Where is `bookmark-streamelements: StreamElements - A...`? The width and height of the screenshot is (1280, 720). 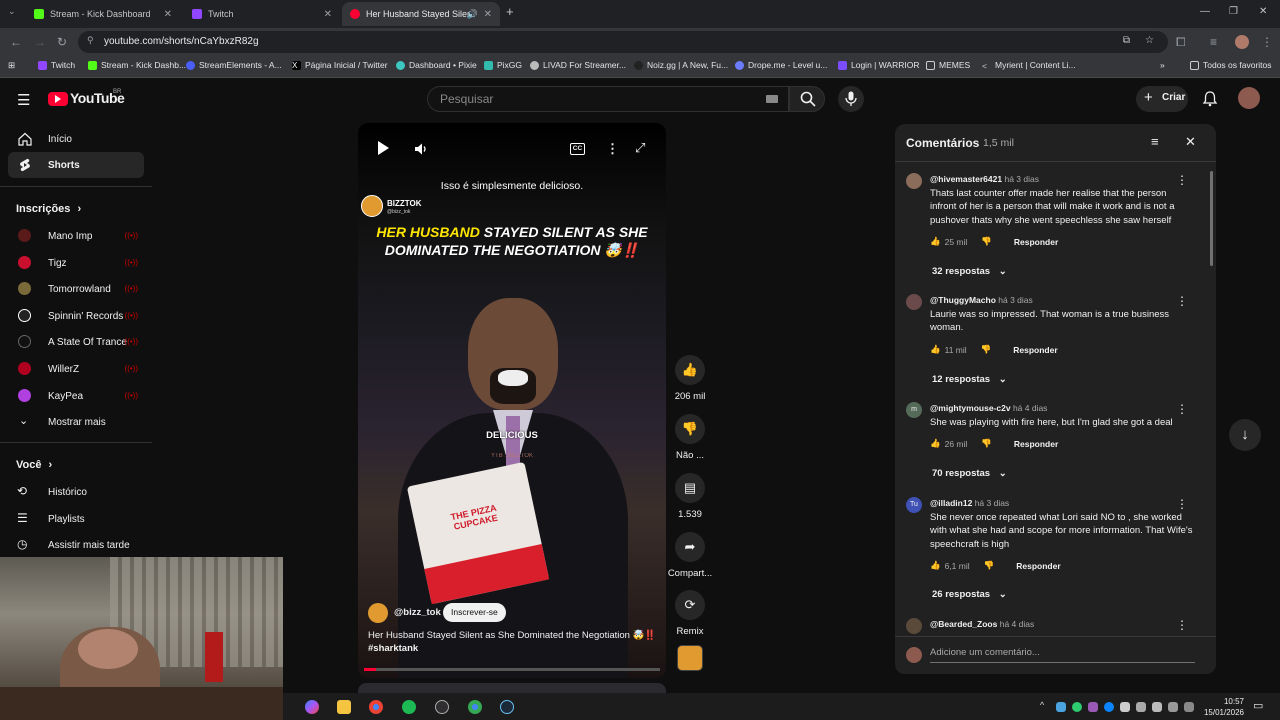 bookmark-streamelements: StreamElements - A... is located at coordinates (234, 65).